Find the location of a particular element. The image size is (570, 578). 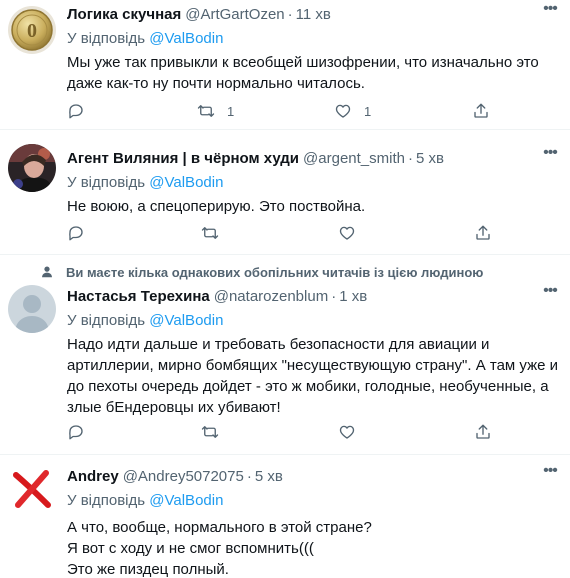

avatar: 0 is located at coordinates (32, 30).